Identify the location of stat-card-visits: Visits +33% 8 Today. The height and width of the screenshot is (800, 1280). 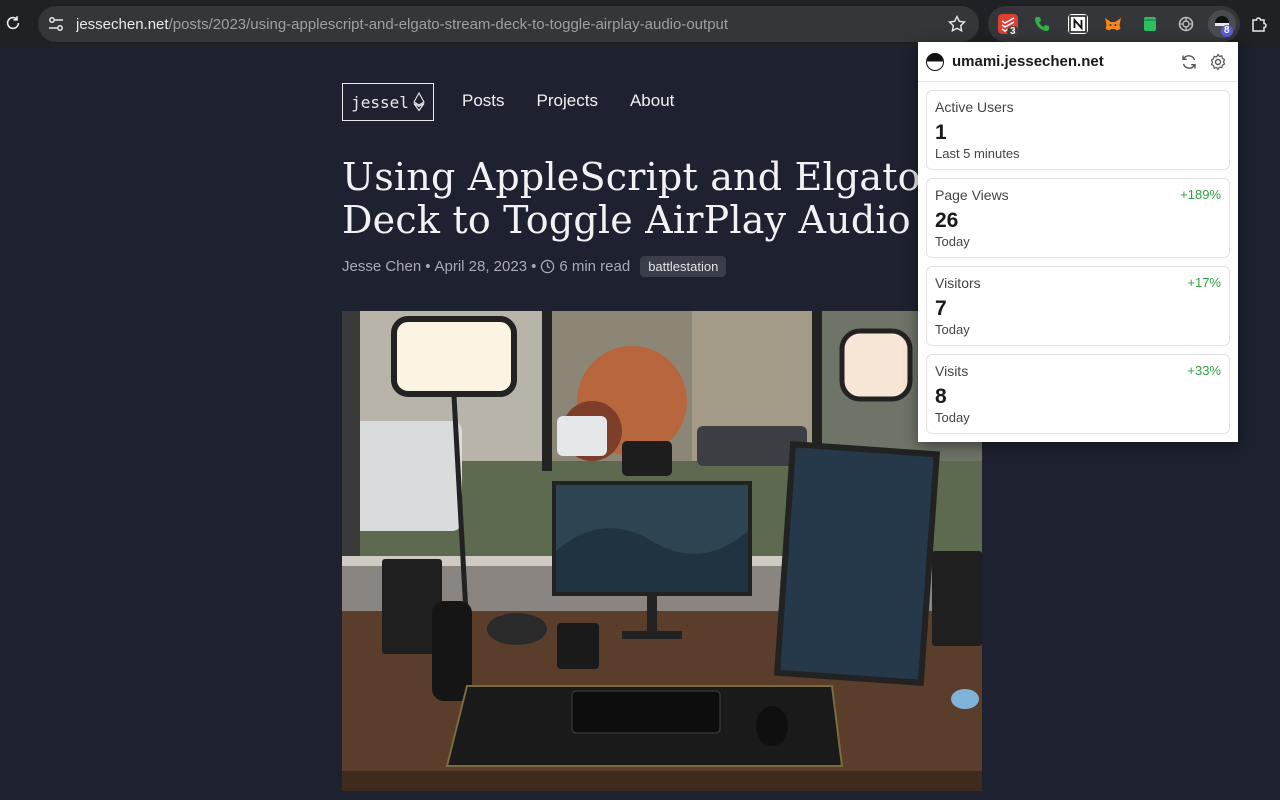
(1078, 394).